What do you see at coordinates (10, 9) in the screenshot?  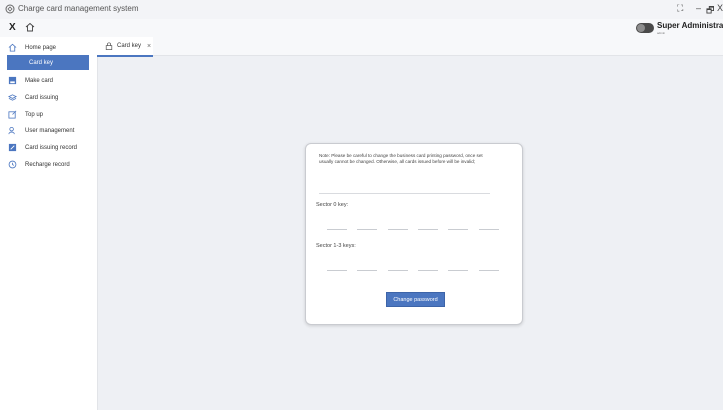 I see `app-logo-icon` at bounding box center [10, 9].